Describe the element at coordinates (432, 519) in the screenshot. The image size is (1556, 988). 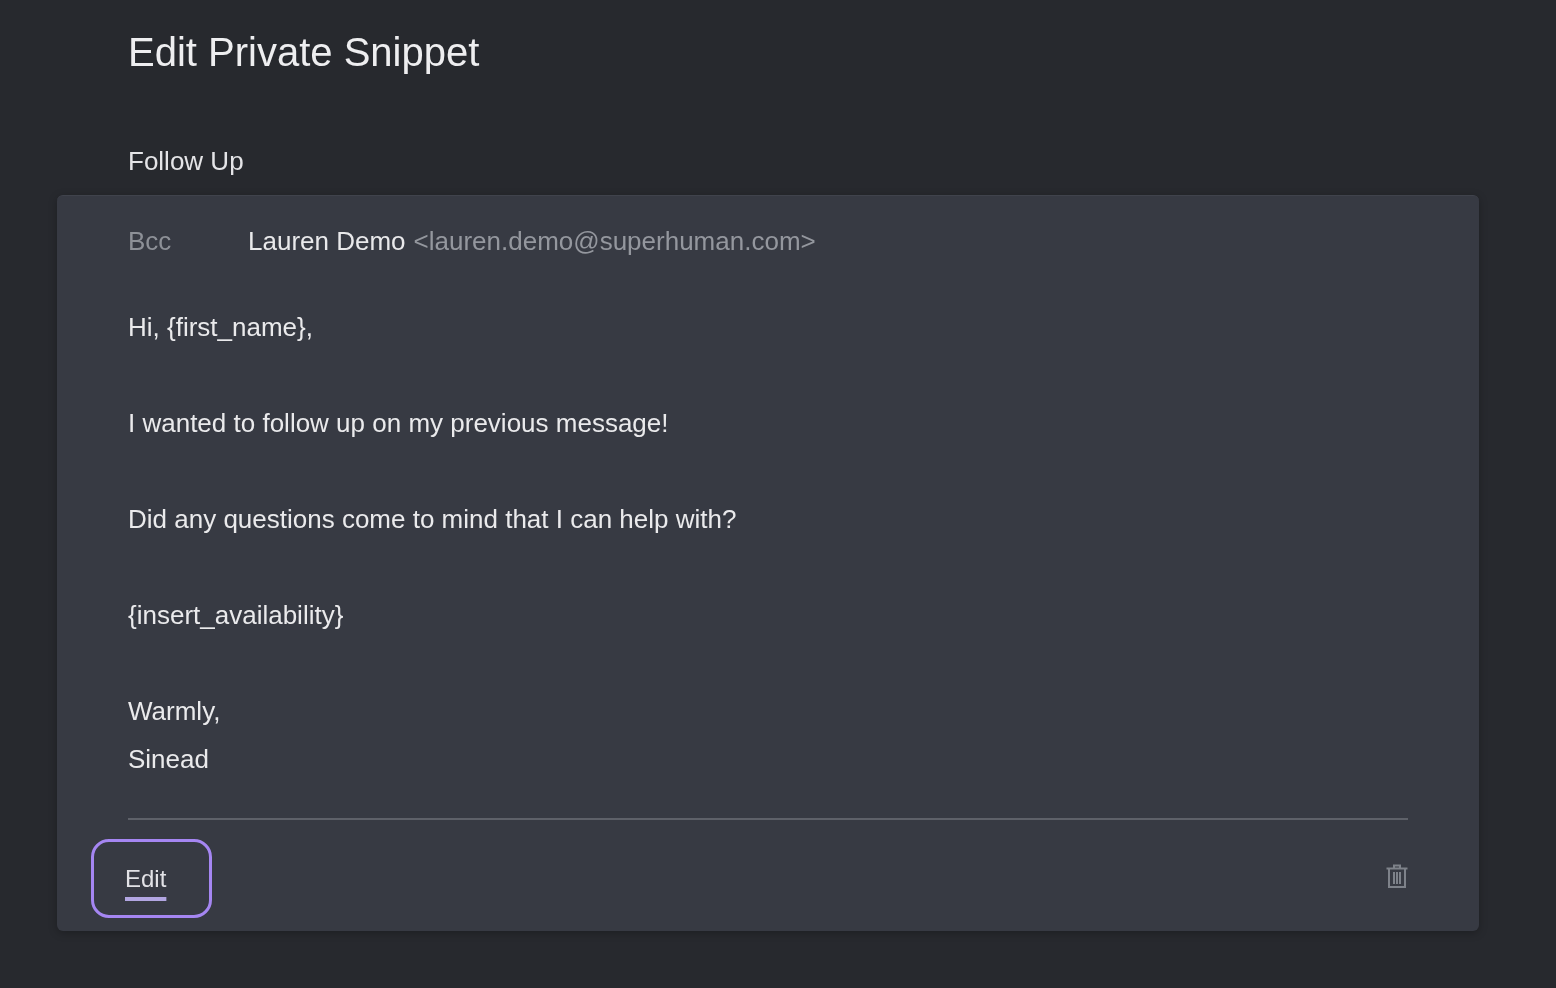
I see `body-text-line: Did any questions come to mind that I can help with?` at that location.